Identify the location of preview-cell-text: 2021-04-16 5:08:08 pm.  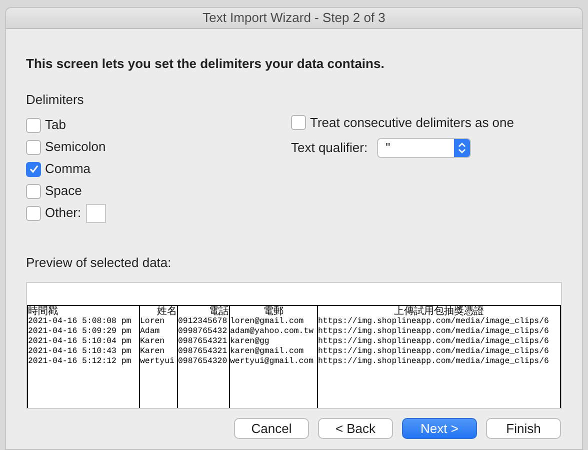
(80, 321).